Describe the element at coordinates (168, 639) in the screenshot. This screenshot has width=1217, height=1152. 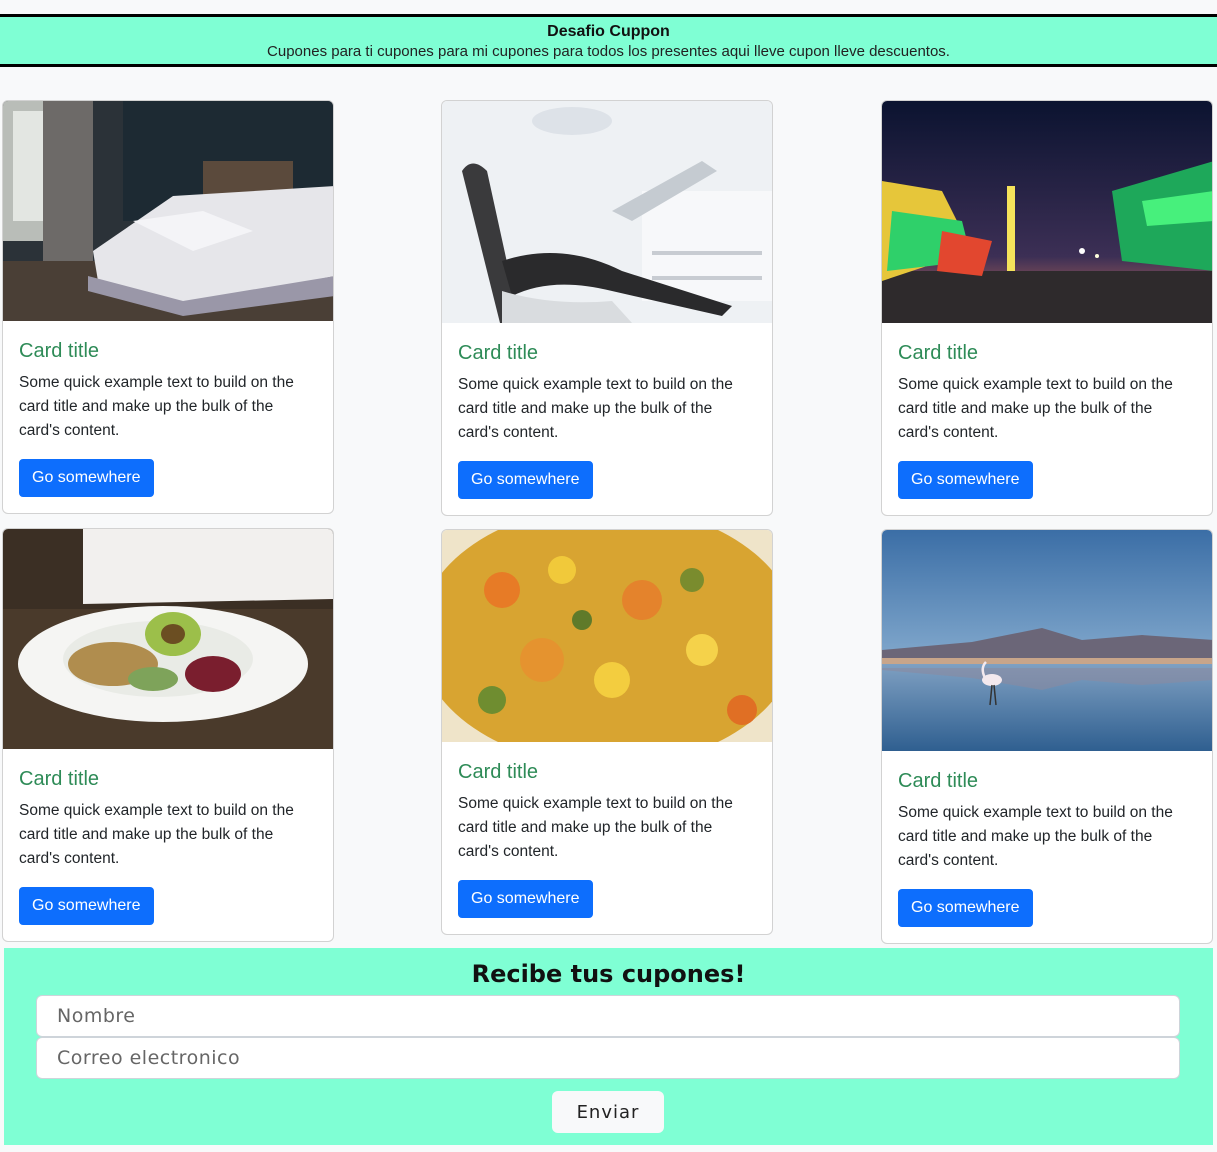
I see `salad-image` at that location.